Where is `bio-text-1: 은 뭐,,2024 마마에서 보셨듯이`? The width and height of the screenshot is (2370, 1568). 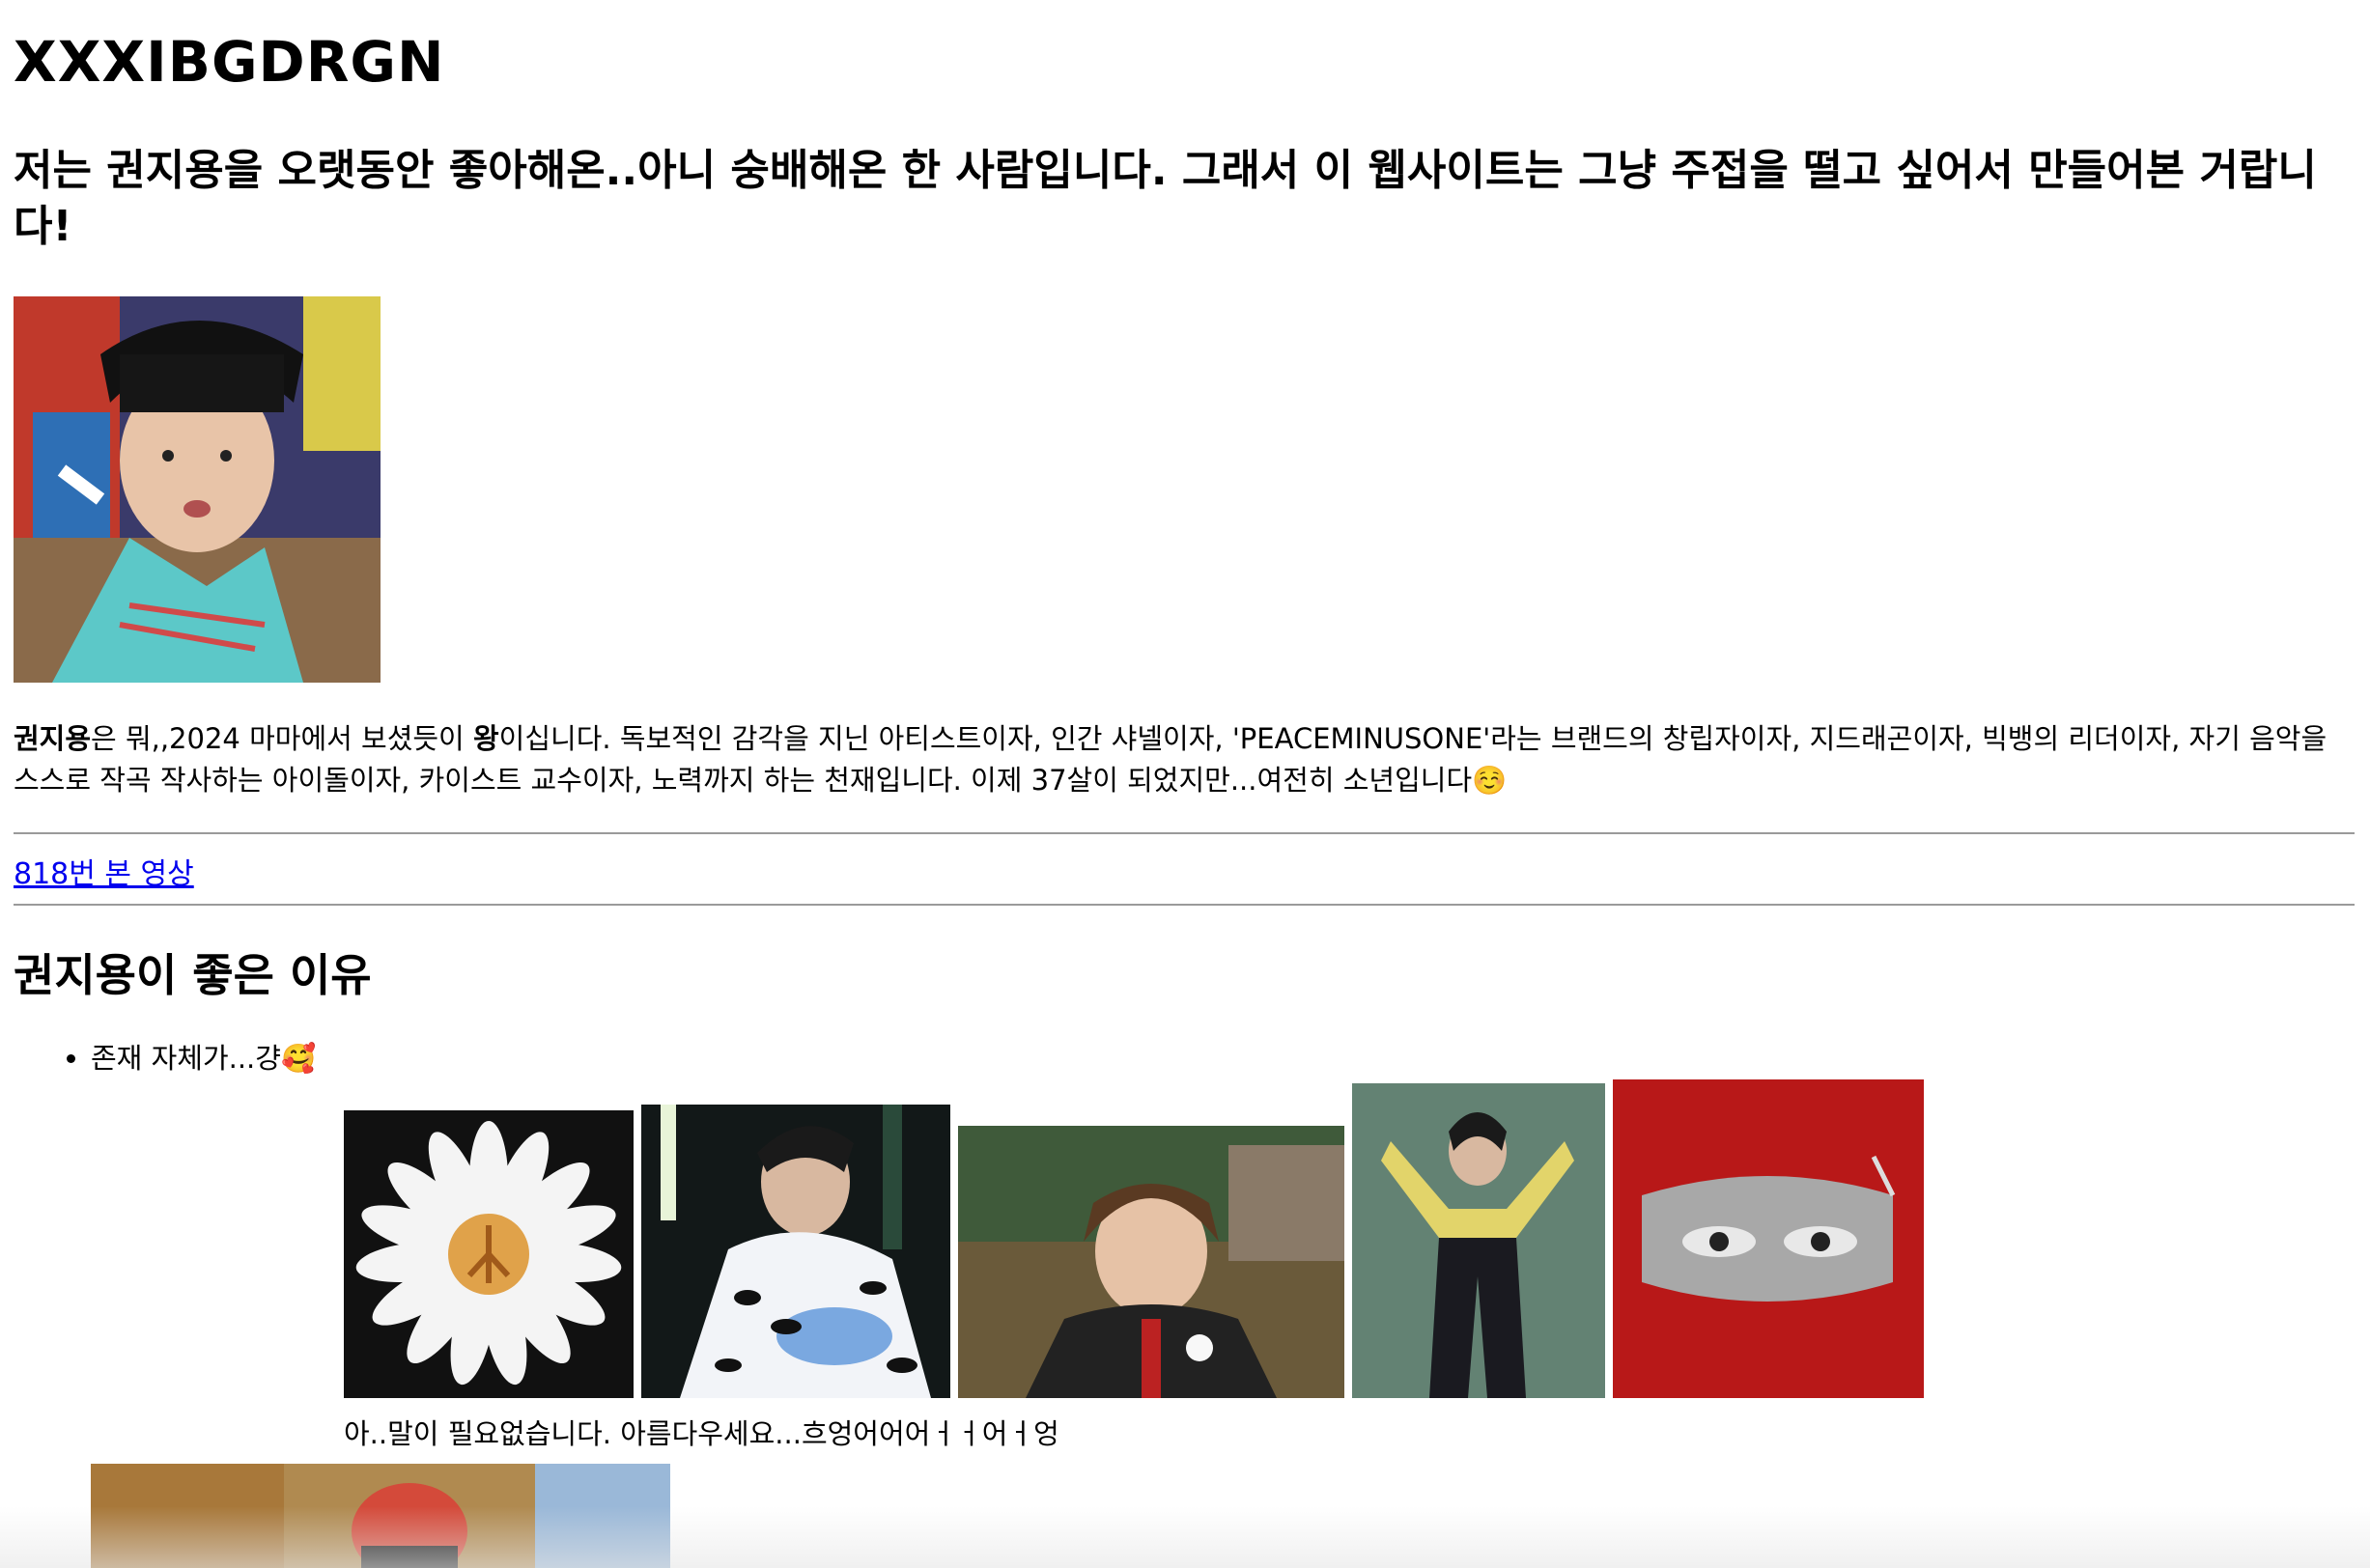
bio-text-1: 은 뭐,,2024 마마에서 보셨듯이 is located at coordinates (282, 739).